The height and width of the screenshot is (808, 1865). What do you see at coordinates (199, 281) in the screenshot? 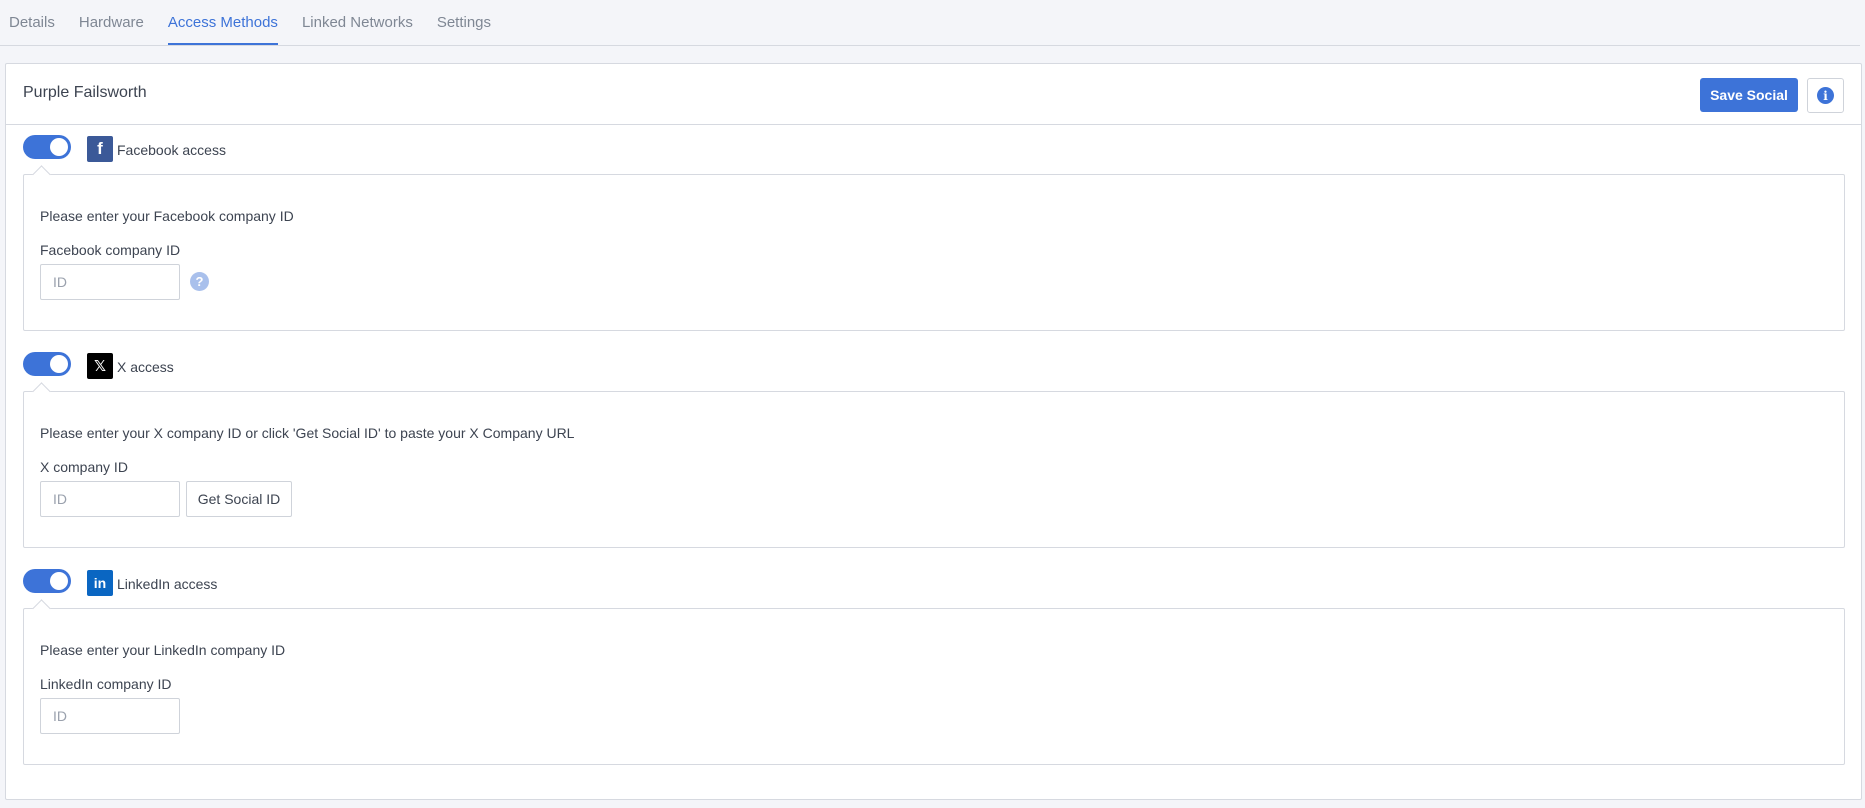
I see `help-icon: ?` at bounding box center [199, 281].